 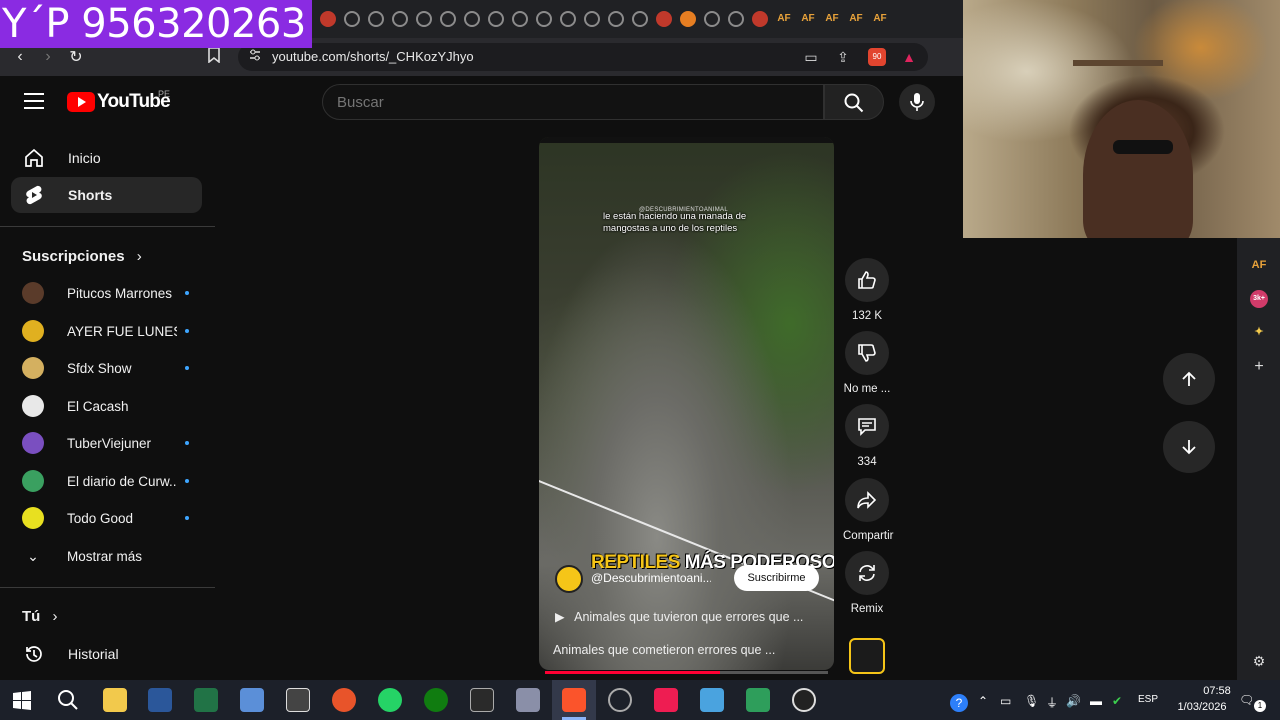 What do you see at coordinates (106, 195) in the screenshot?
I see `sidebar-item-shorts: Shorts` at bounding box center [106, 195].